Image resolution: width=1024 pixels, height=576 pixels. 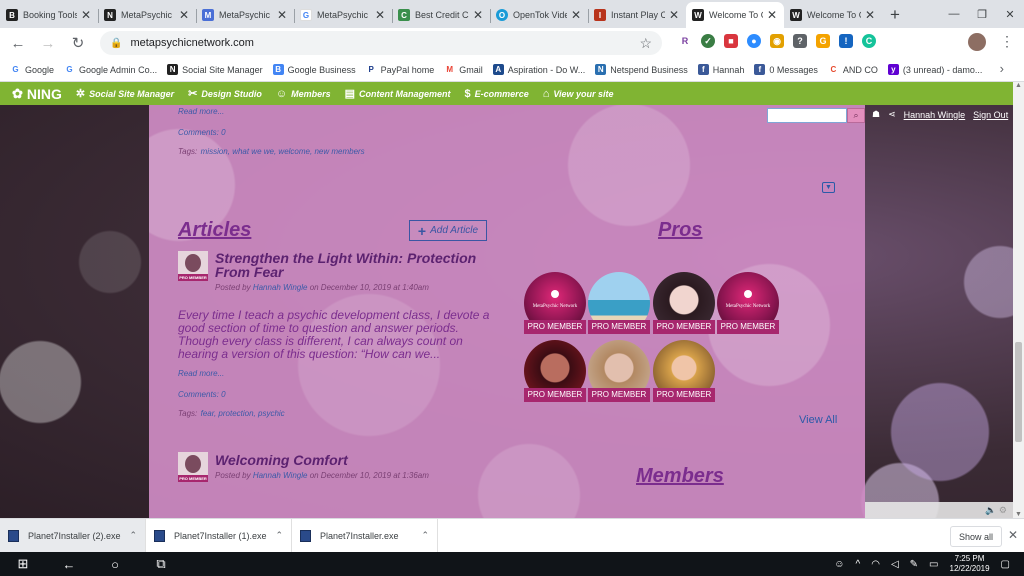 What do you see at coordinates (892, 114) in the screenshot?
I see `share-icon: ⋖` at bounding box center [892, 114].